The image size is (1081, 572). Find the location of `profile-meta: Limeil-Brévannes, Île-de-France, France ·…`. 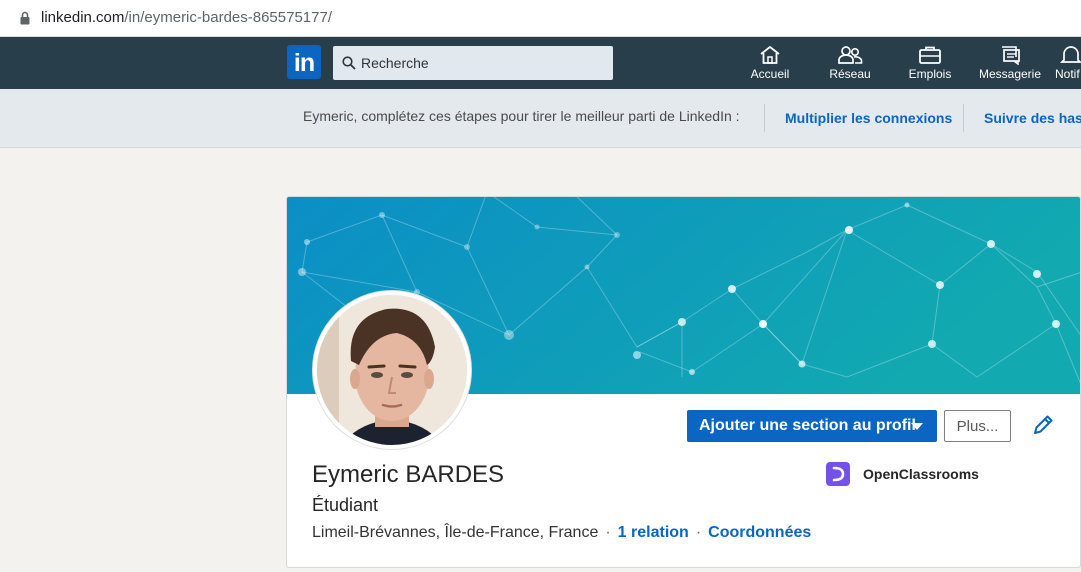

profile-meta: Limeil-Brévannes, Île-de-France, France ·… is located at coordinates (561, 533).